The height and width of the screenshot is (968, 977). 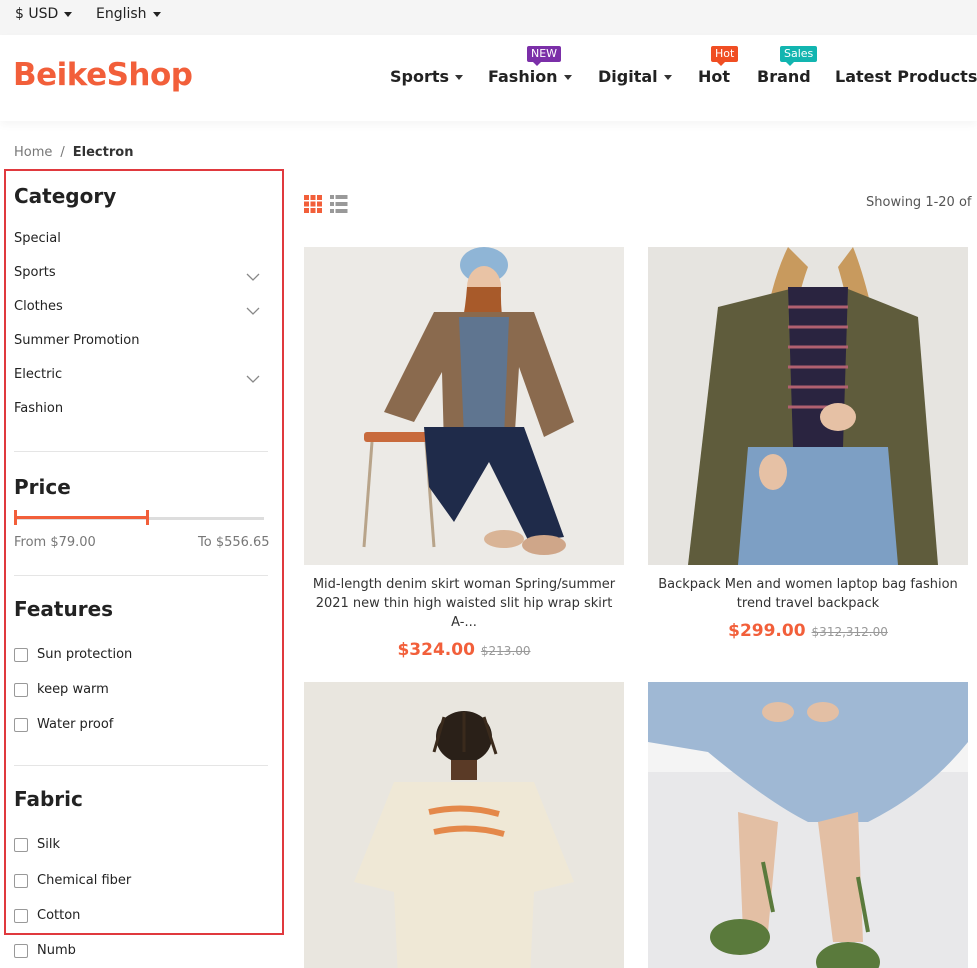 I want to click on fabric-label: Cotton, so click(x=59, y=915).